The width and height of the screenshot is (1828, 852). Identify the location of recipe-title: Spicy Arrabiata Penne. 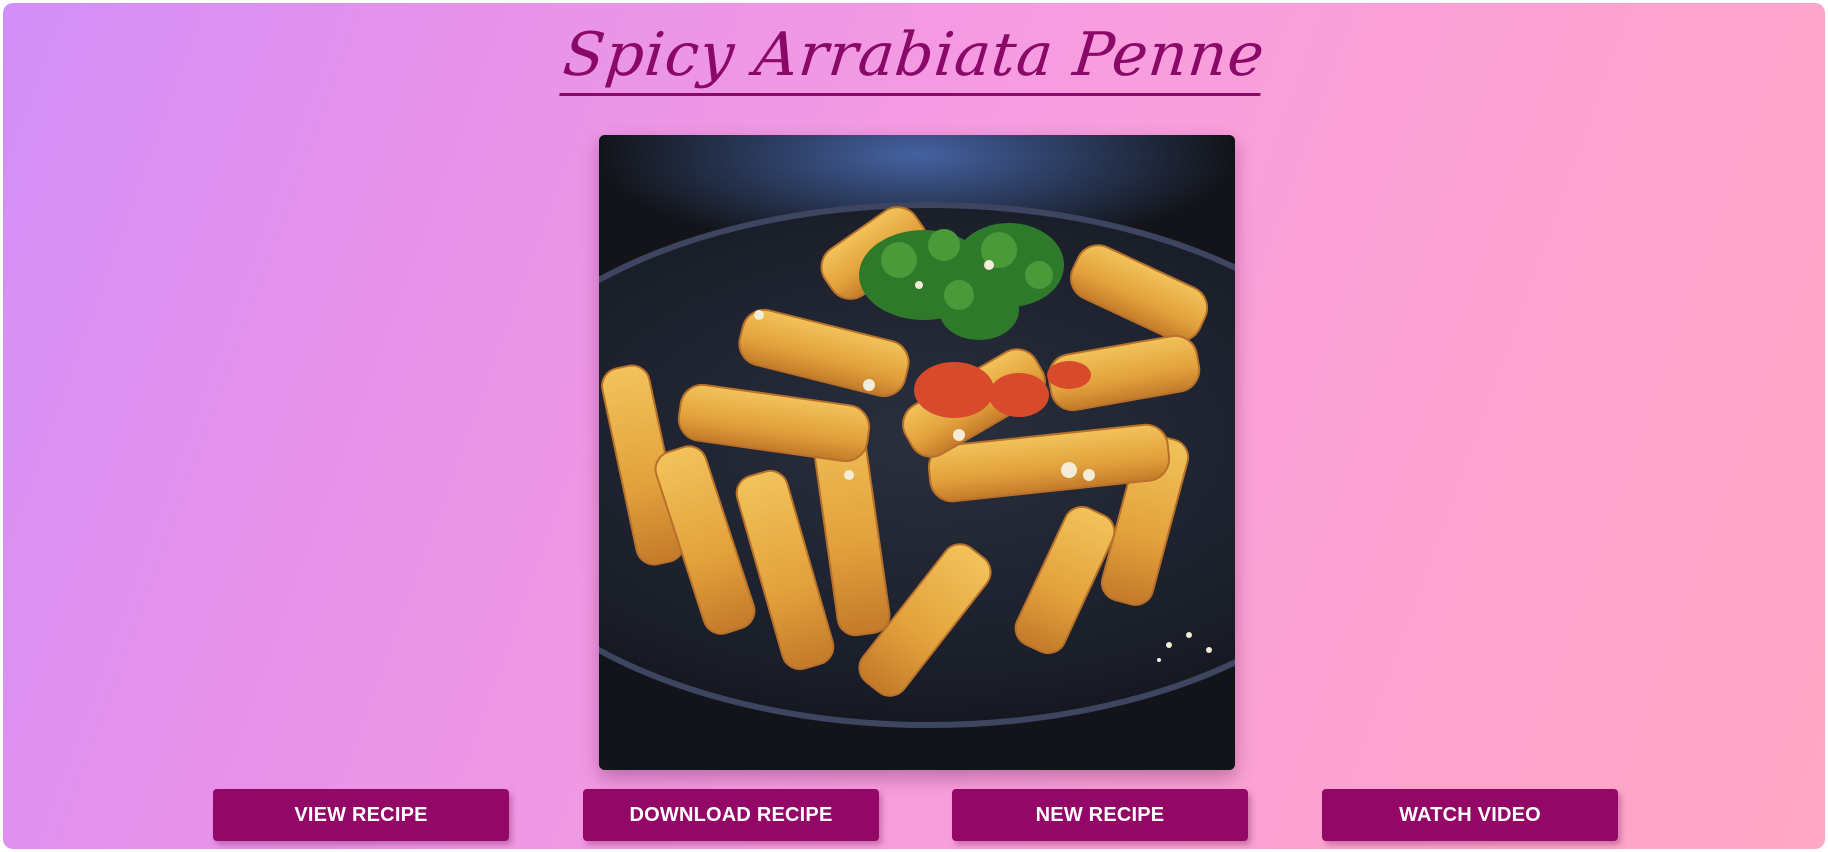
(914, 58).